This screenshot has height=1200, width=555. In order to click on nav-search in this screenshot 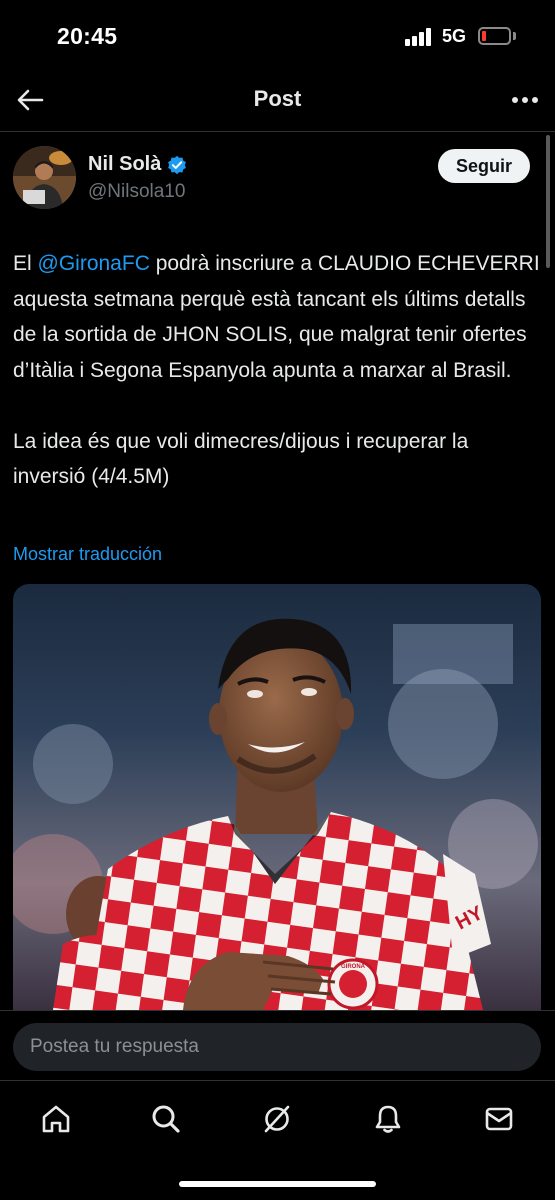, I will do `click(166, 1119)`.